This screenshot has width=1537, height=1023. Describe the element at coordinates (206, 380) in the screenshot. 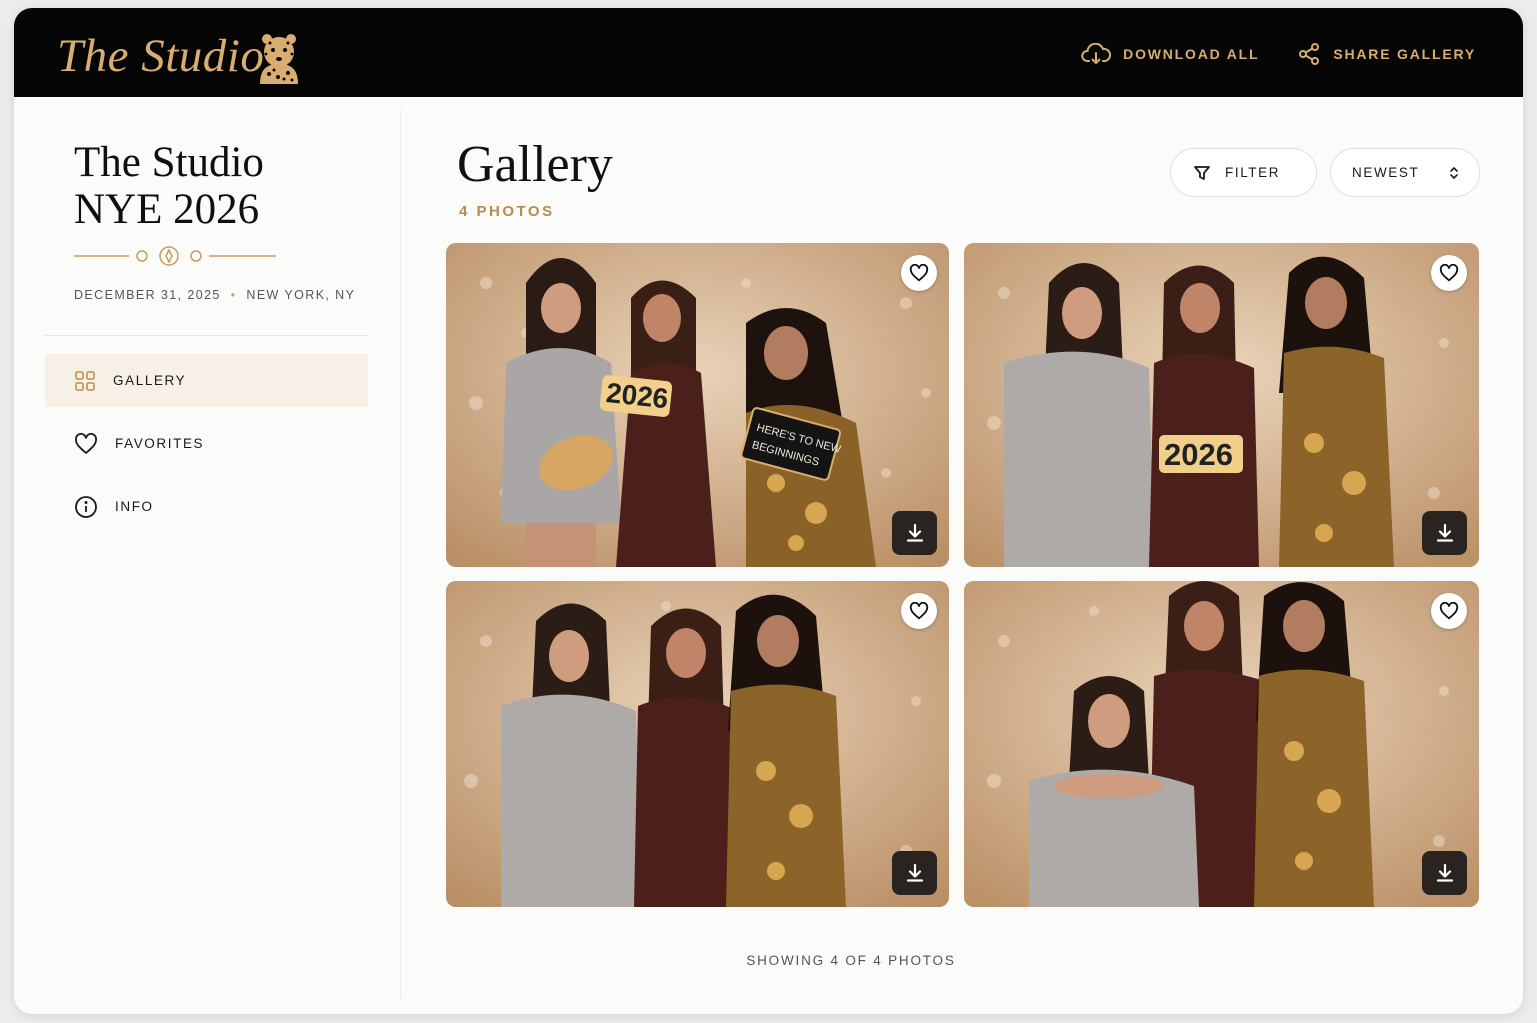

I see `sidebar-item-gallery: GALLERY` at that location.